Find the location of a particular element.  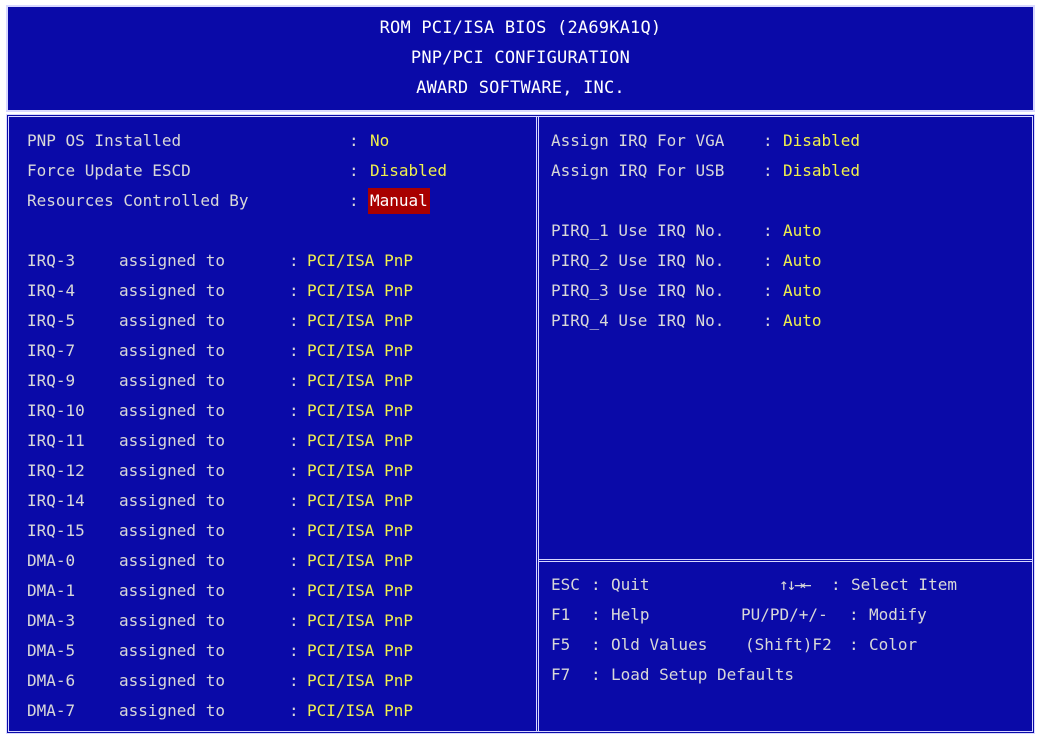

key-select-desc: Select Item is located at coordinates (904, 584).